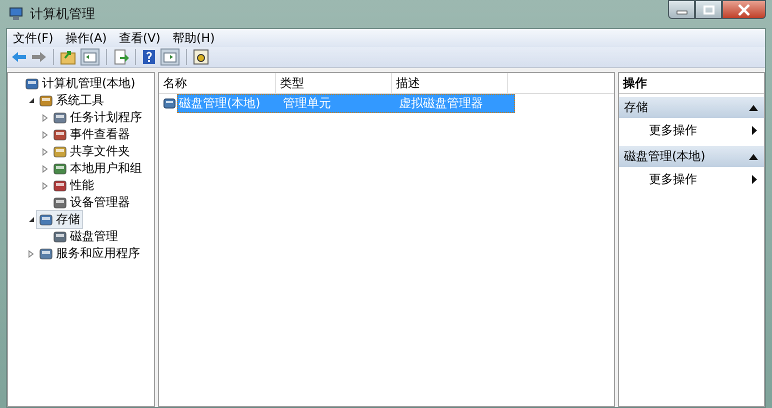 The width and height of the screenshot is (772, 408). I want to click on tree-item: 磁盘管理, so click(85, 236).